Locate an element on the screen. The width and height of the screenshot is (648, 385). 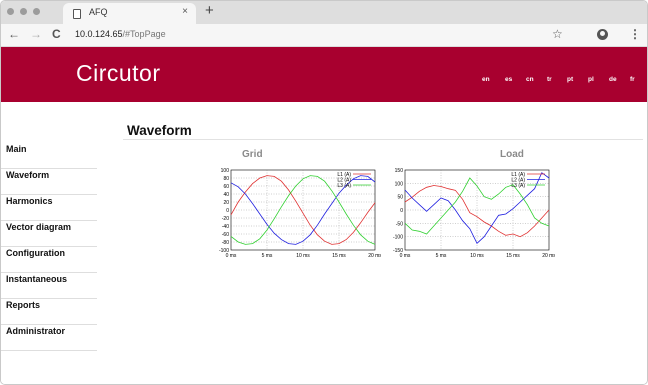
tab-strip: AFQ × + is located at coordinates (324, 12).